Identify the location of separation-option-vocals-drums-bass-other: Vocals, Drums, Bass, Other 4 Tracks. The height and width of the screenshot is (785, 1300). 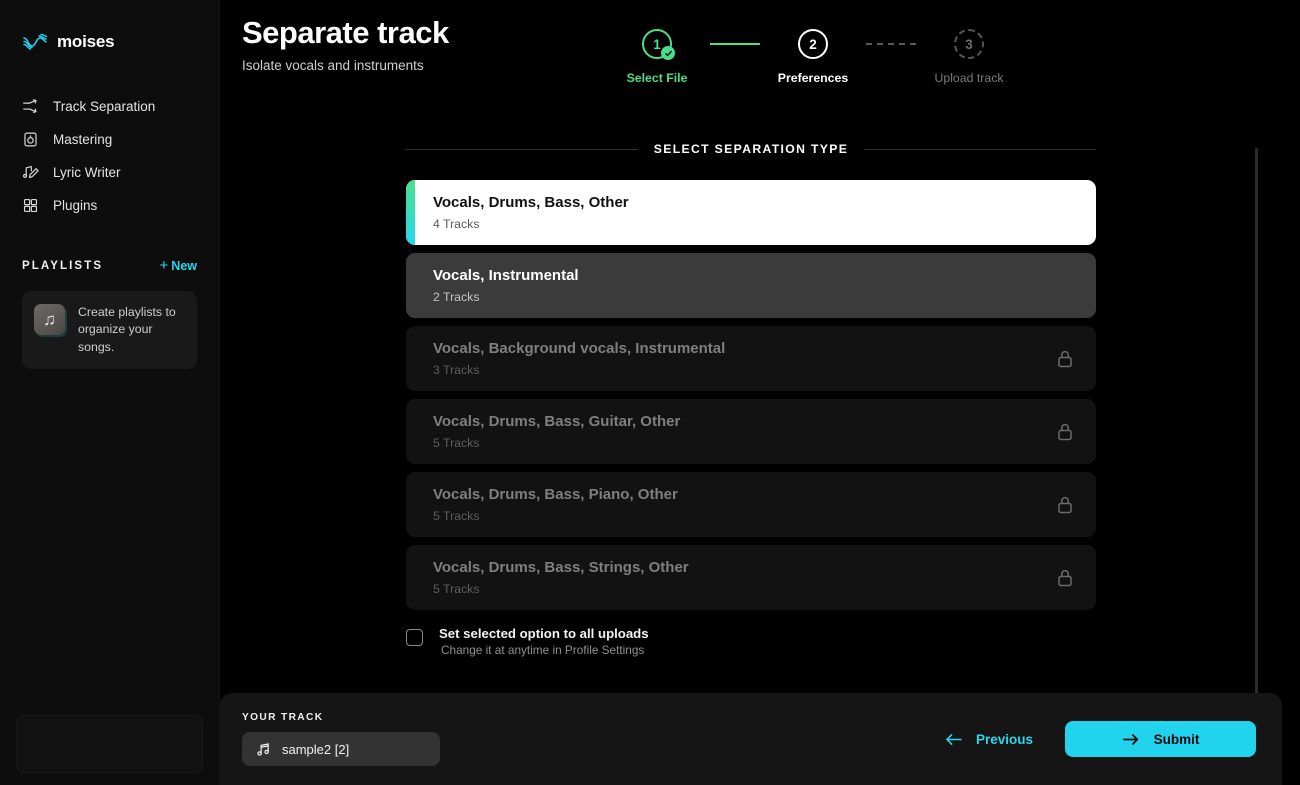
(751, 212).